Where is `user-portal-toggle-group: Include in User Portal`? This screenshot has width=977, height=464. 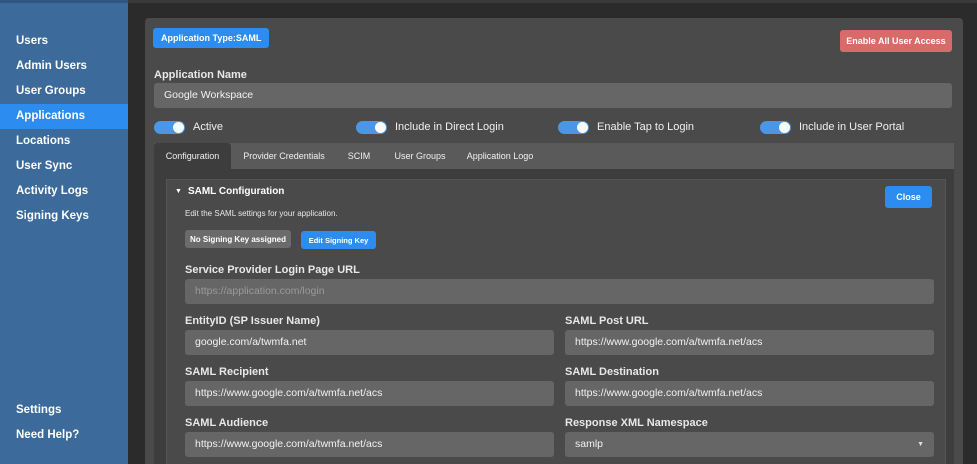 user-portal-toggle-group: Include in User Portal is located at coordinates (832, 127).